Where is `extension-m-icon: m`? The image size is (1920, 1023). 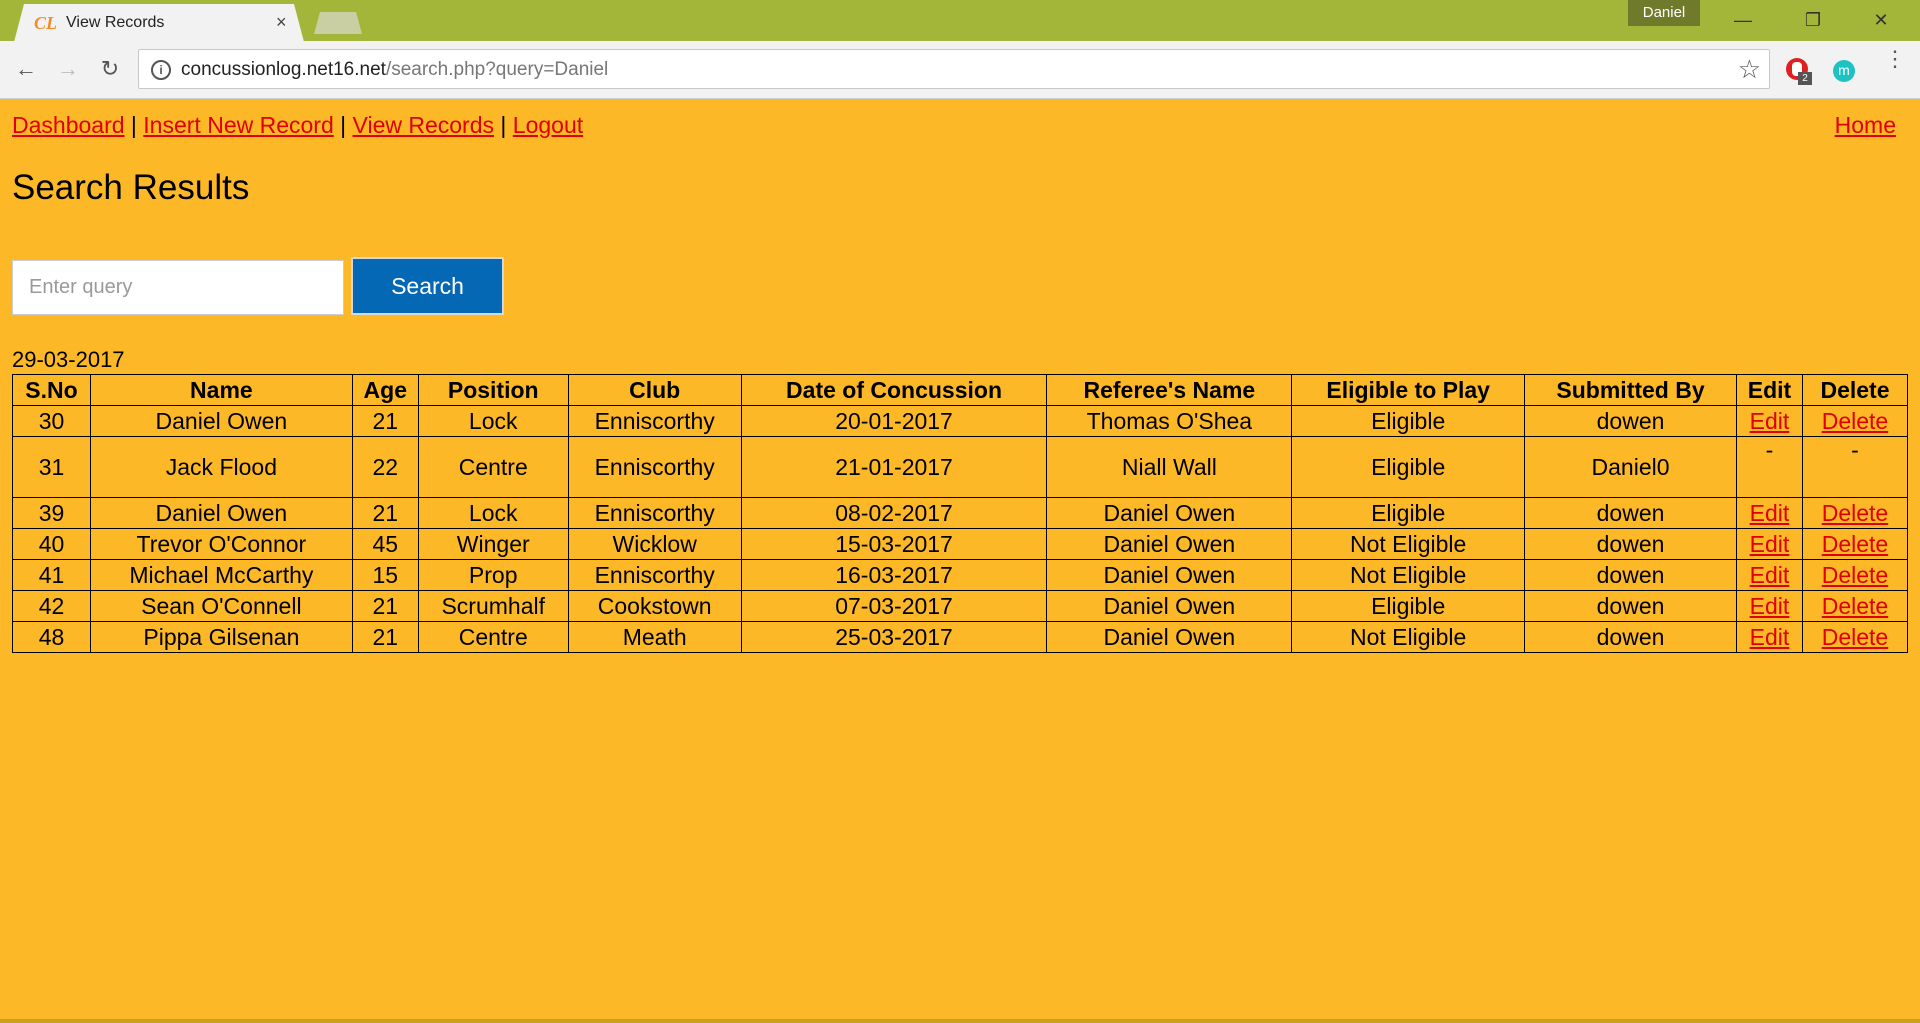 extension-m-icon: m is located at coordinates (1844, 71).